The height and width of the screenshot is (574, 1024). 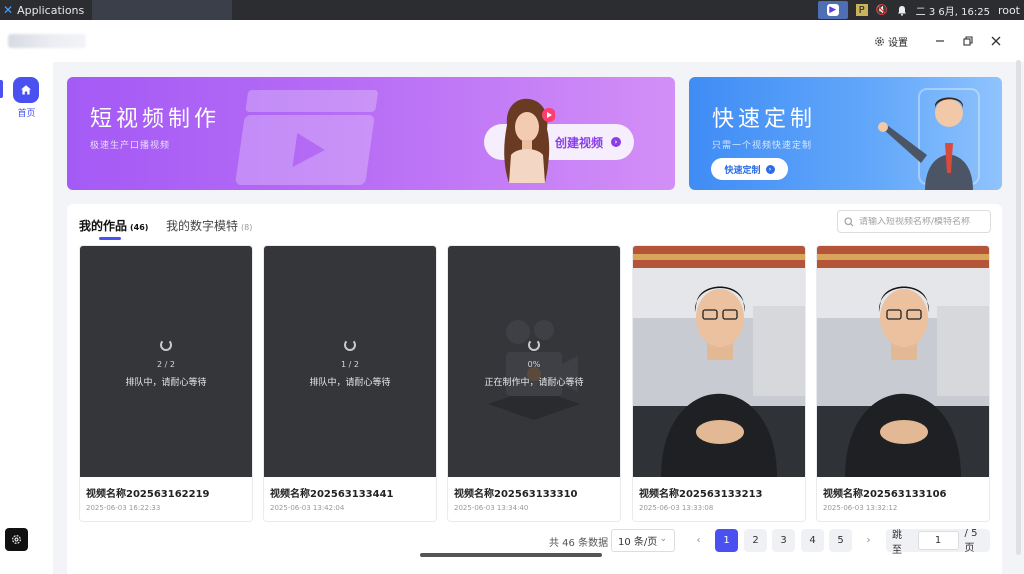 I want to click on chevron-down-icon: ⌄, so click(x=663, y=539).